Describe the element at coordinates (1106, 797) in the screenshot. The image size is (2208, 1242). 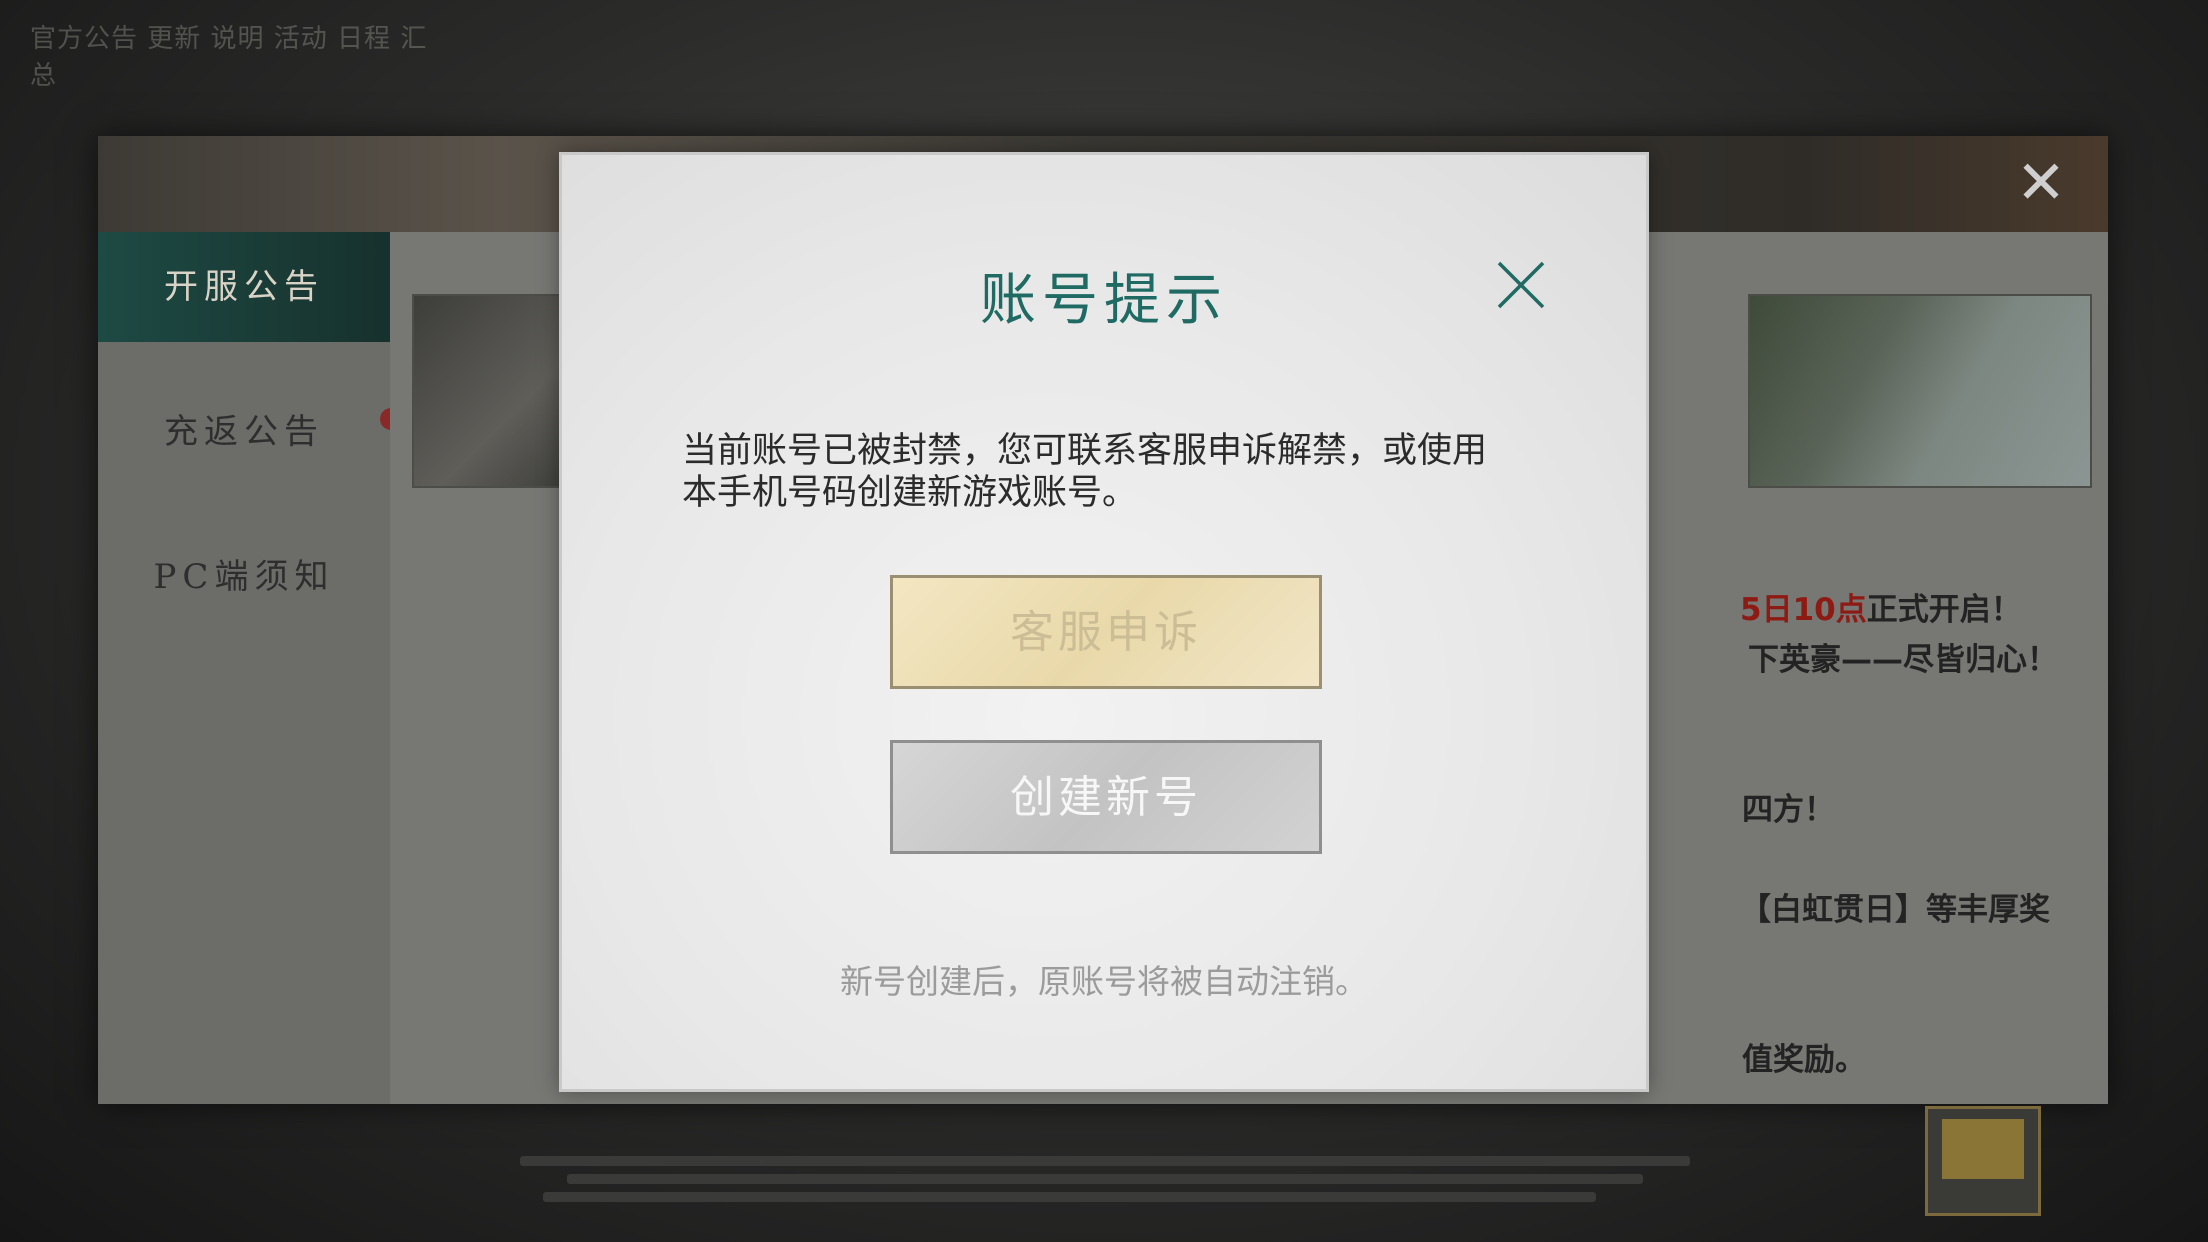
I see `create-new-account-button: 创建新号` at that location.